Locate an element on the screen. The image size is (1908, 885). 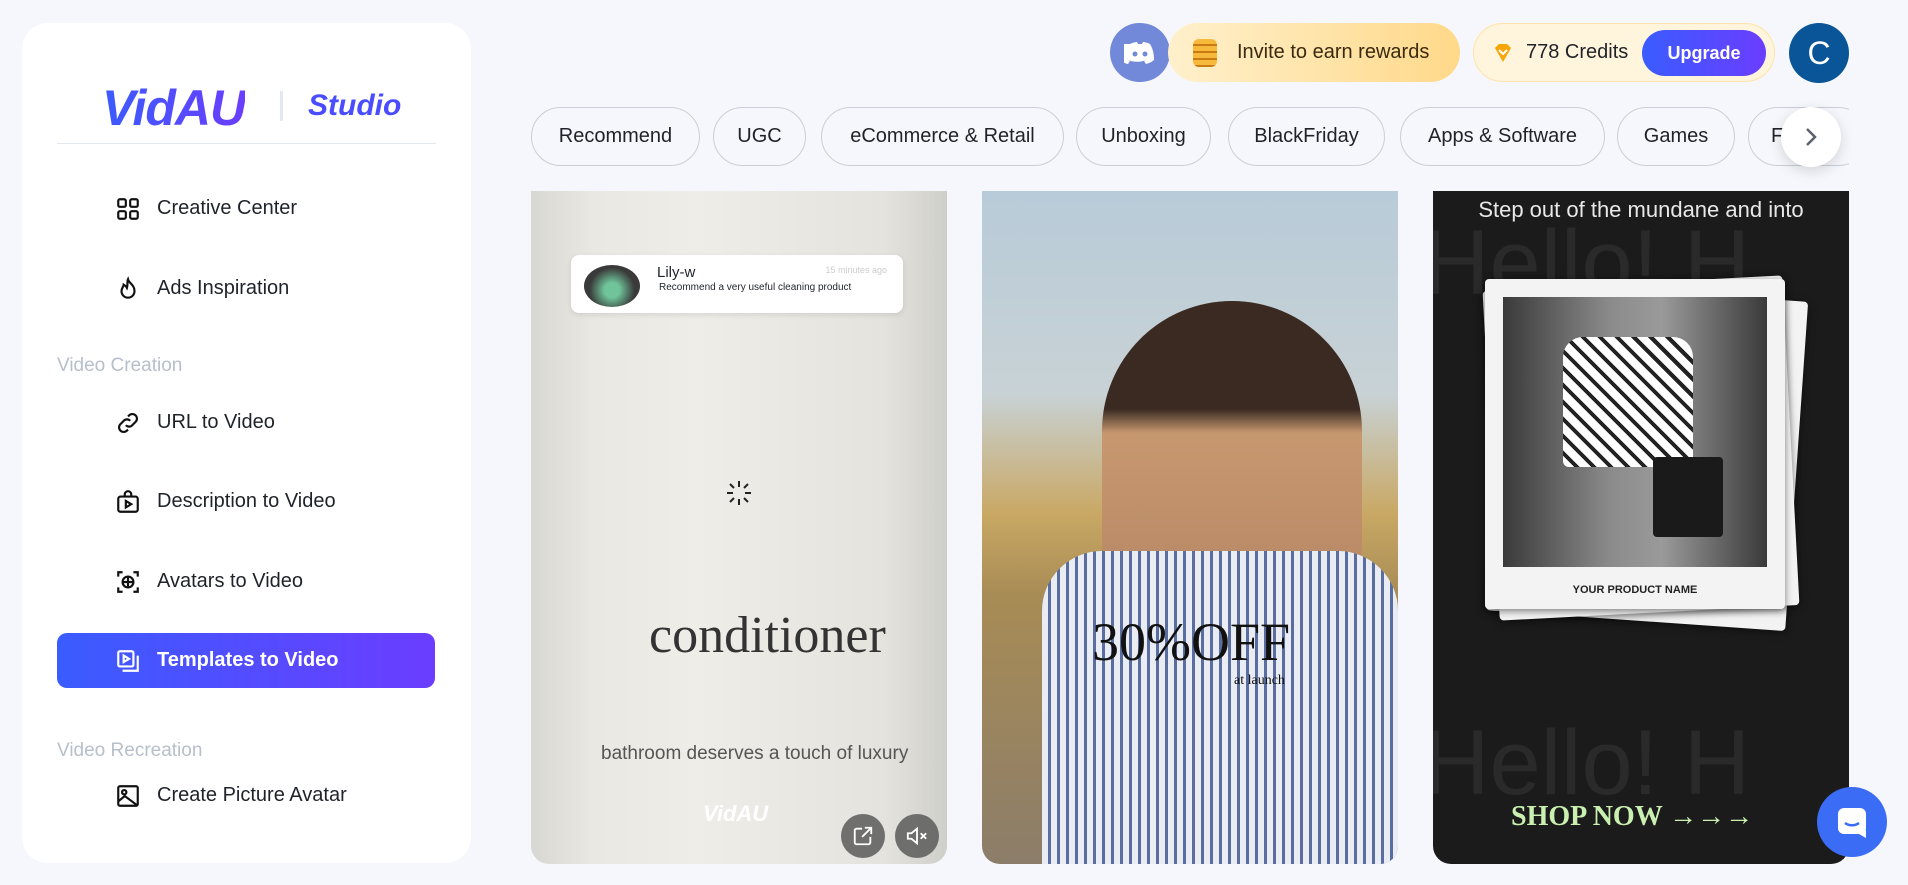
comment-time: 15 minutes ago is located at coordinates (856, 270).